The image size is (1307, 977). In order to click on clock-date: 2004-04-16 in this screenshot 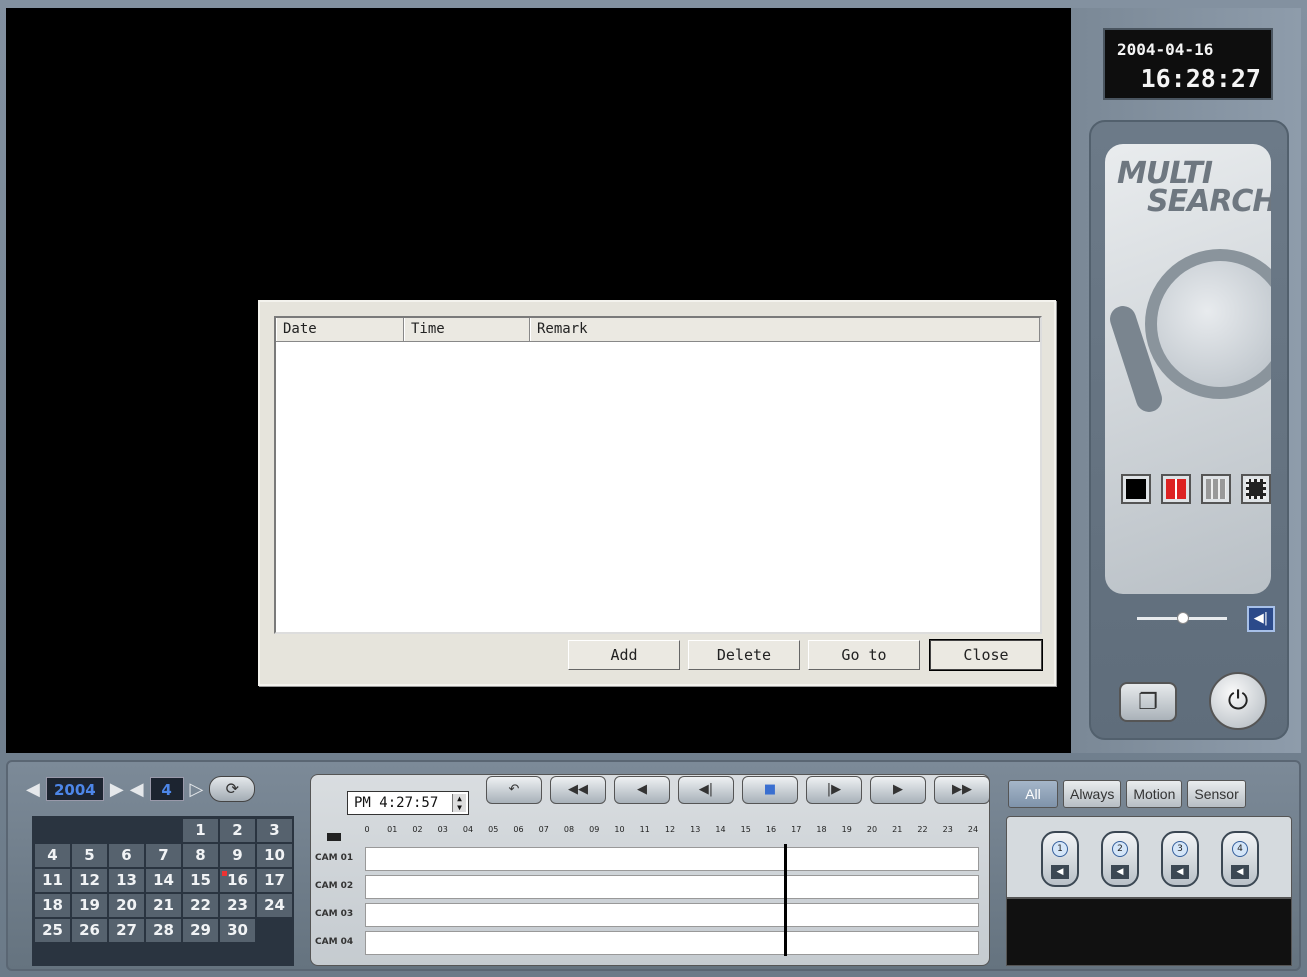, I will do `click(1165, 49)`.